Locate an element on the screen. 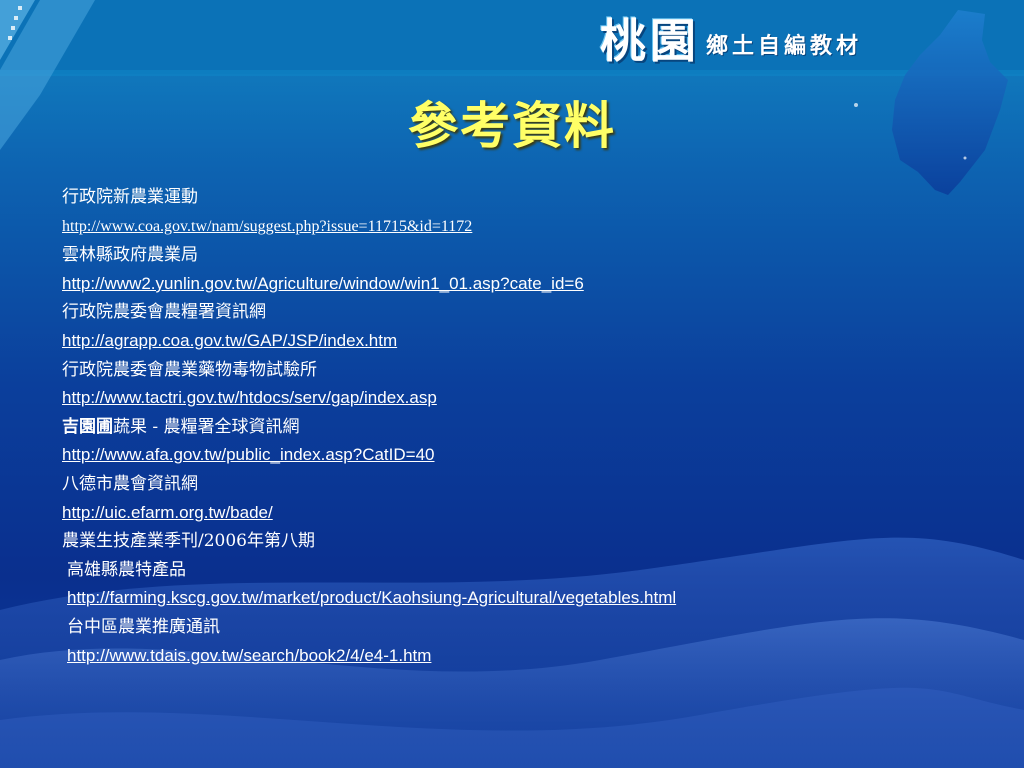 This screenshot has height=768, width=1024. brand-logo: 桃園 鄉土自編教材 is located at coordinates (731, 39).